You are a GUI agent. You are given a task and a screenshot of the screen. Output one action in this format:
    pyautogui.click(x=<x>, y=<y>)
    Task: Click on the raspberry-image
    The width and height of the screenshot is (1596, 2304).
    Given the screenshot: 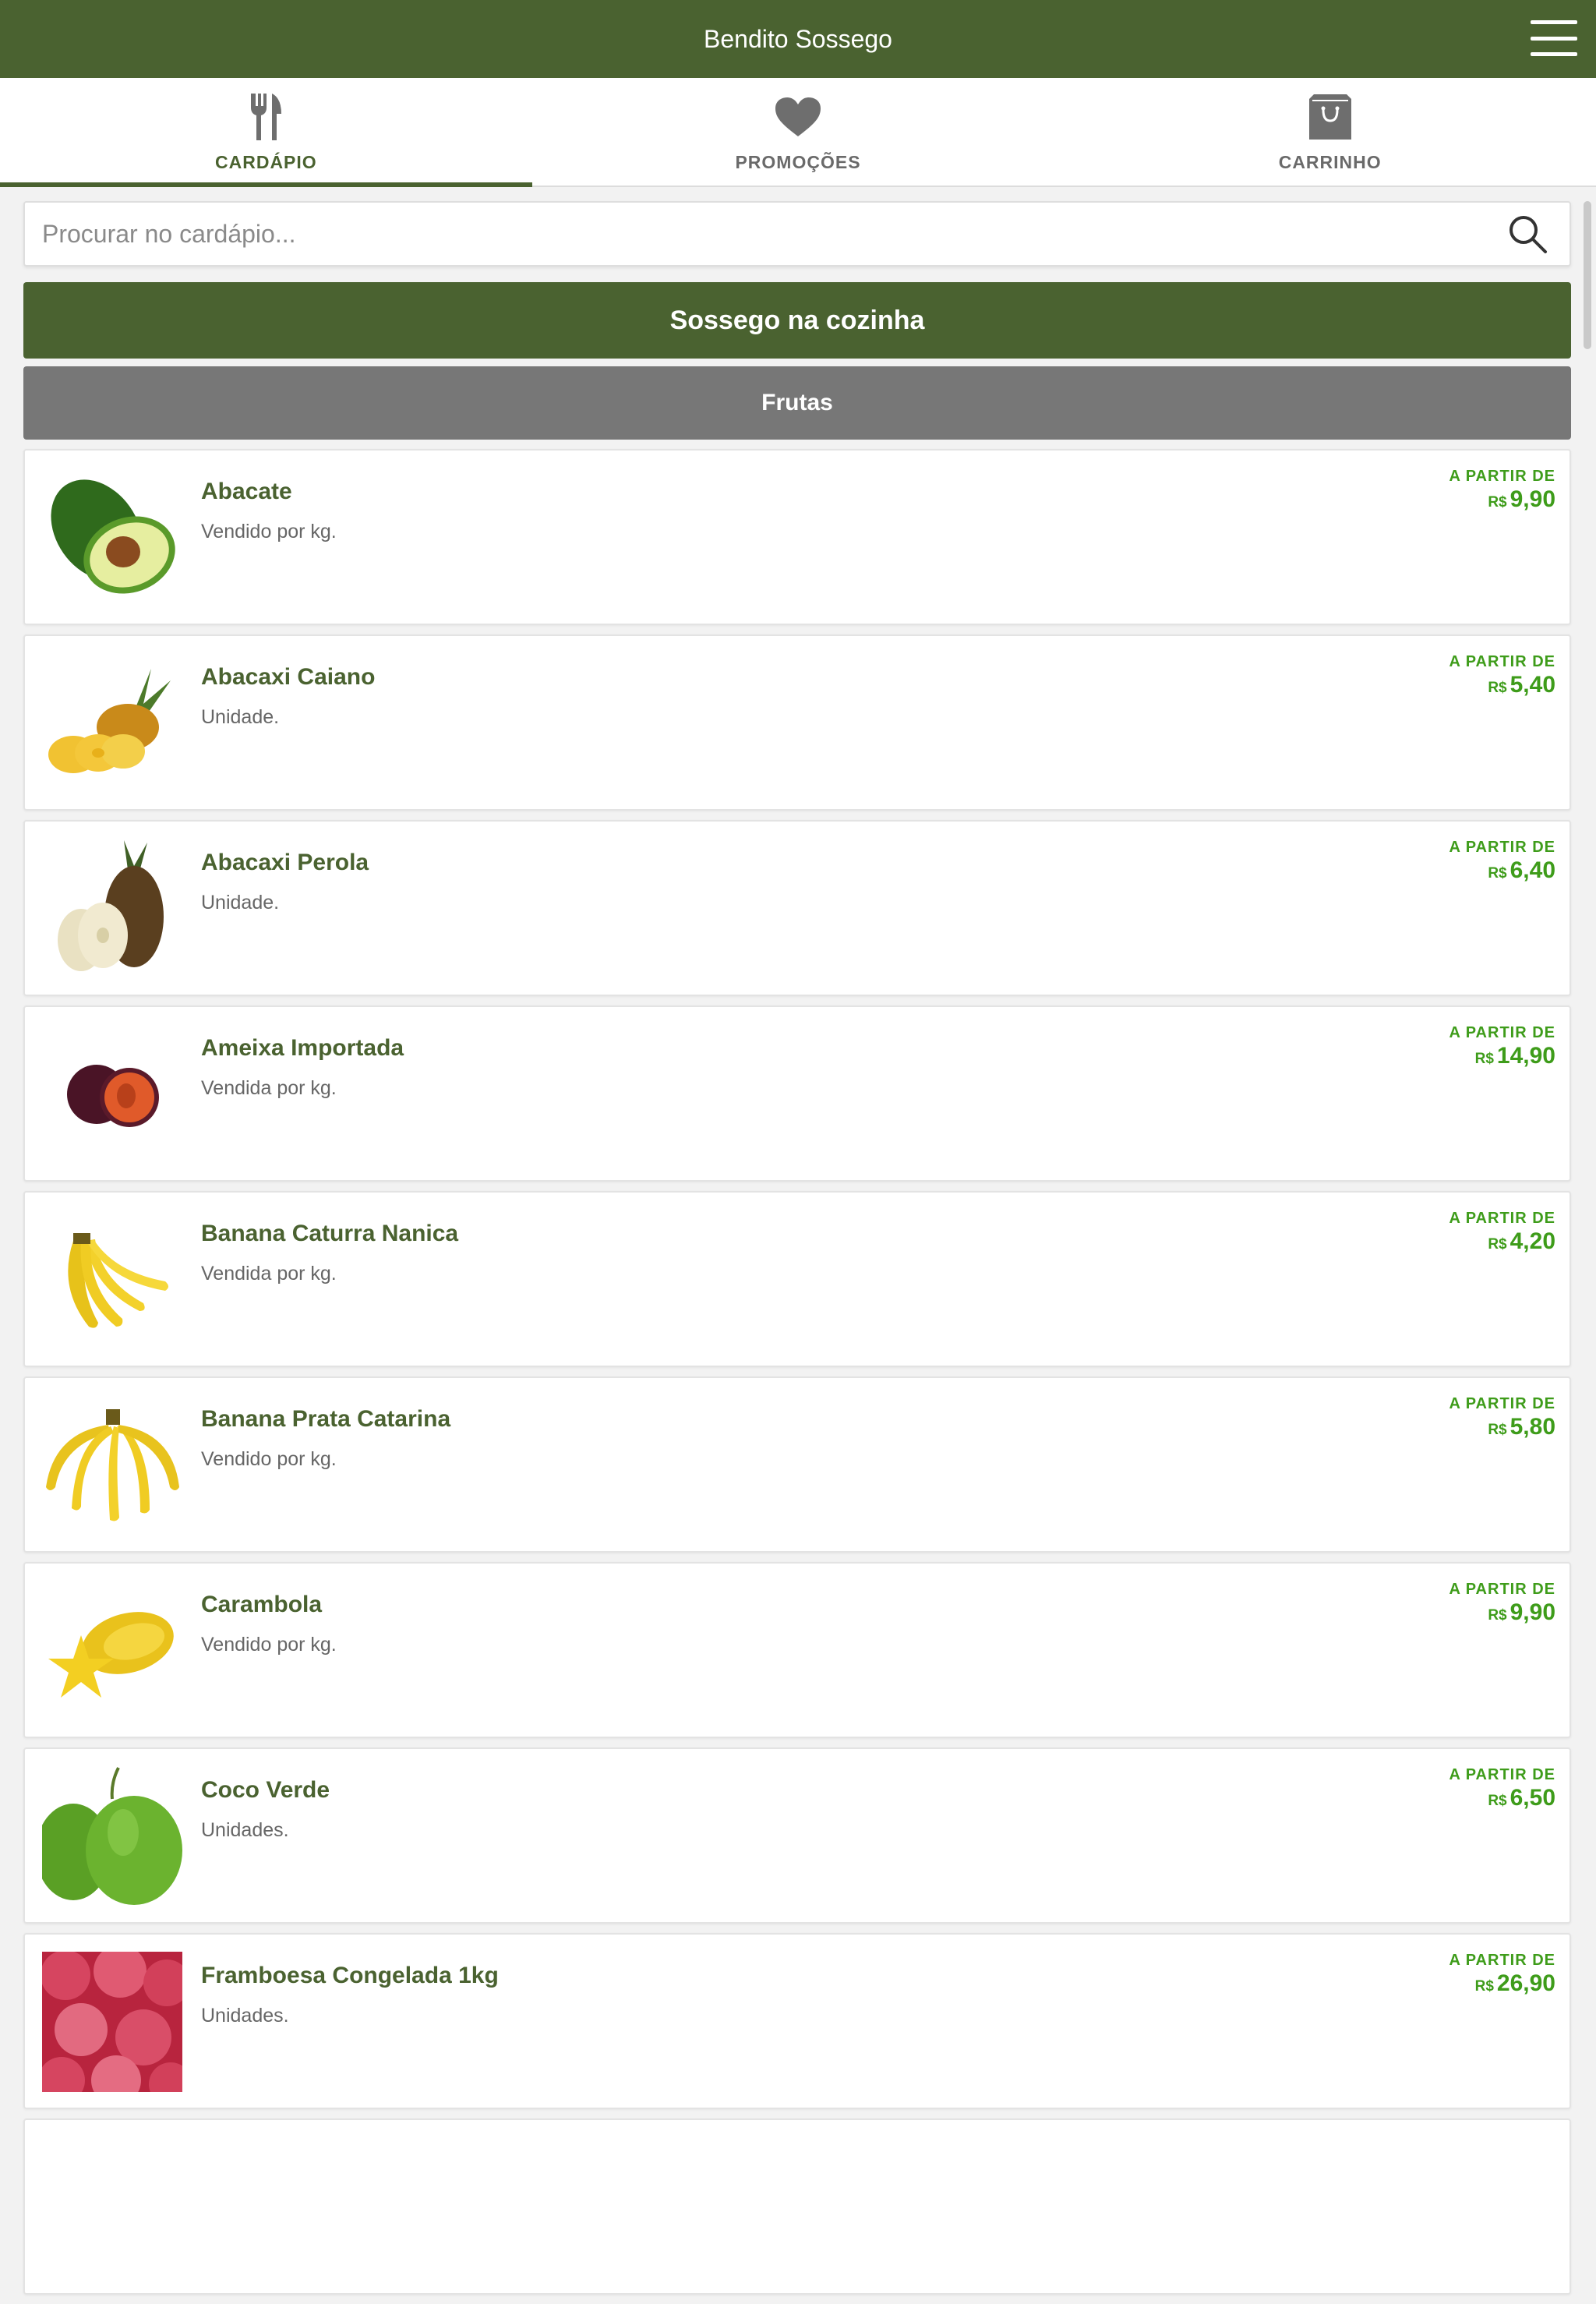 What is the action you would take?
    pyautogui.click(x=112, y=2022)
    